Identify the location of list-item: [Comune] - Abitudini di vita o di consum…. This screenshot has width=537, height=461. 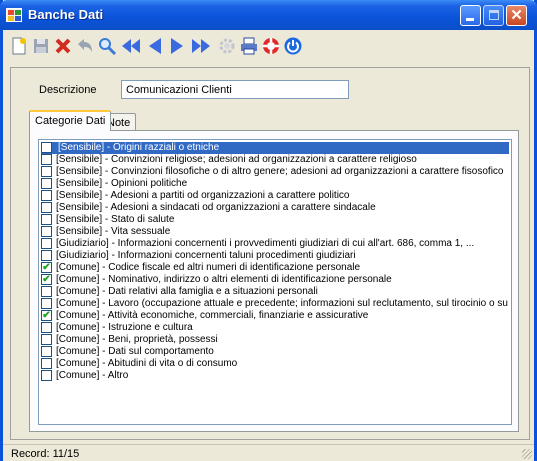
(275, 364).